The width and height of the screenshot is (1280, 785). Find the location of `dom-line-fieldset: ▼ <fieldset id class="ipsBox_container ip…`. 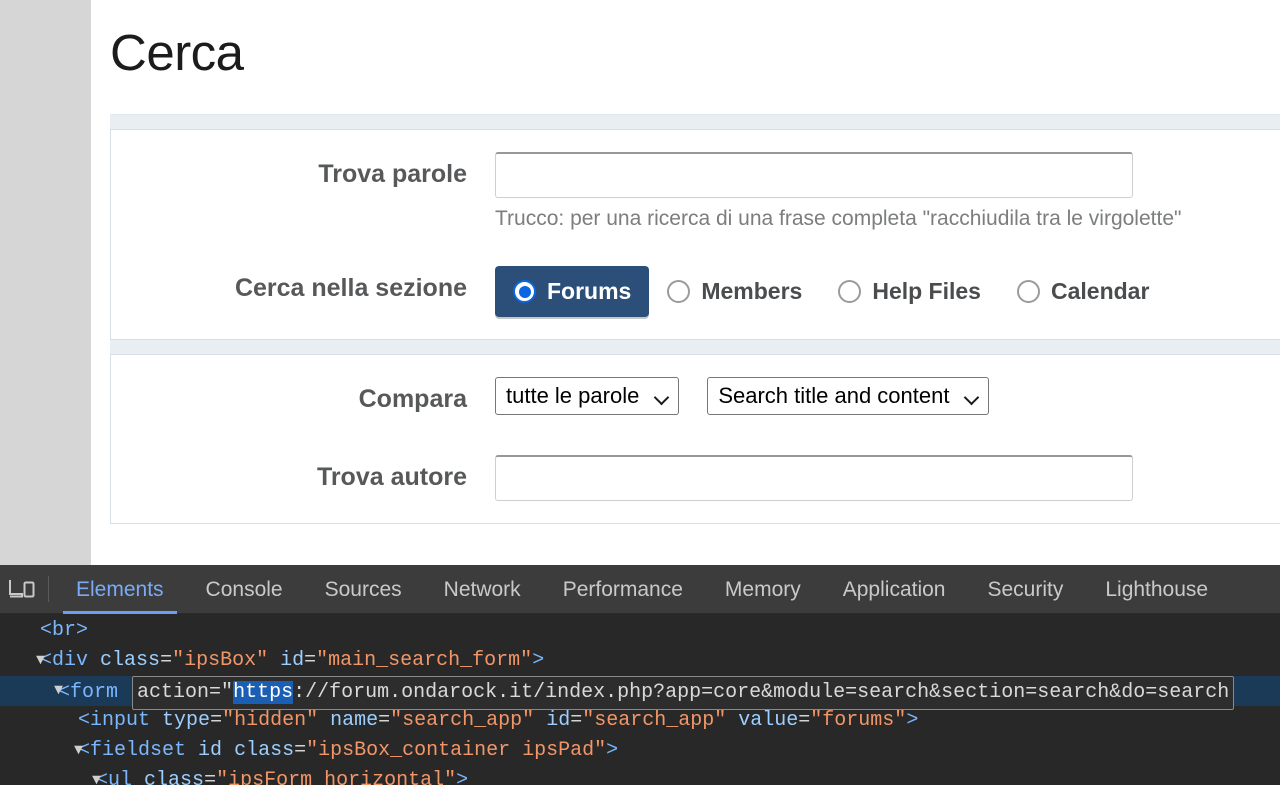

dom-line-fieldset: ▼ <fieldset id class="ipsBox_container ip… is located at coordinates (640, 751).